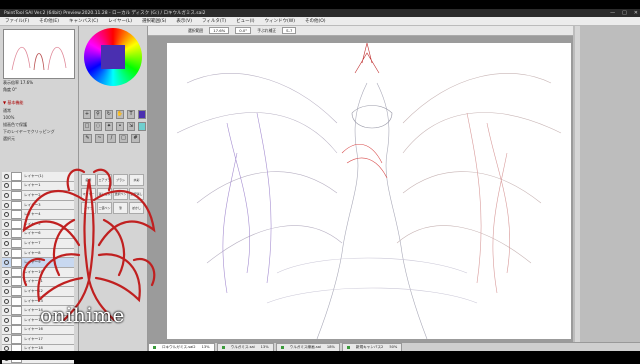  Describe the element at coordinates (131, 114) in the screenshot. I see `text-tool-icon: T` at that location.